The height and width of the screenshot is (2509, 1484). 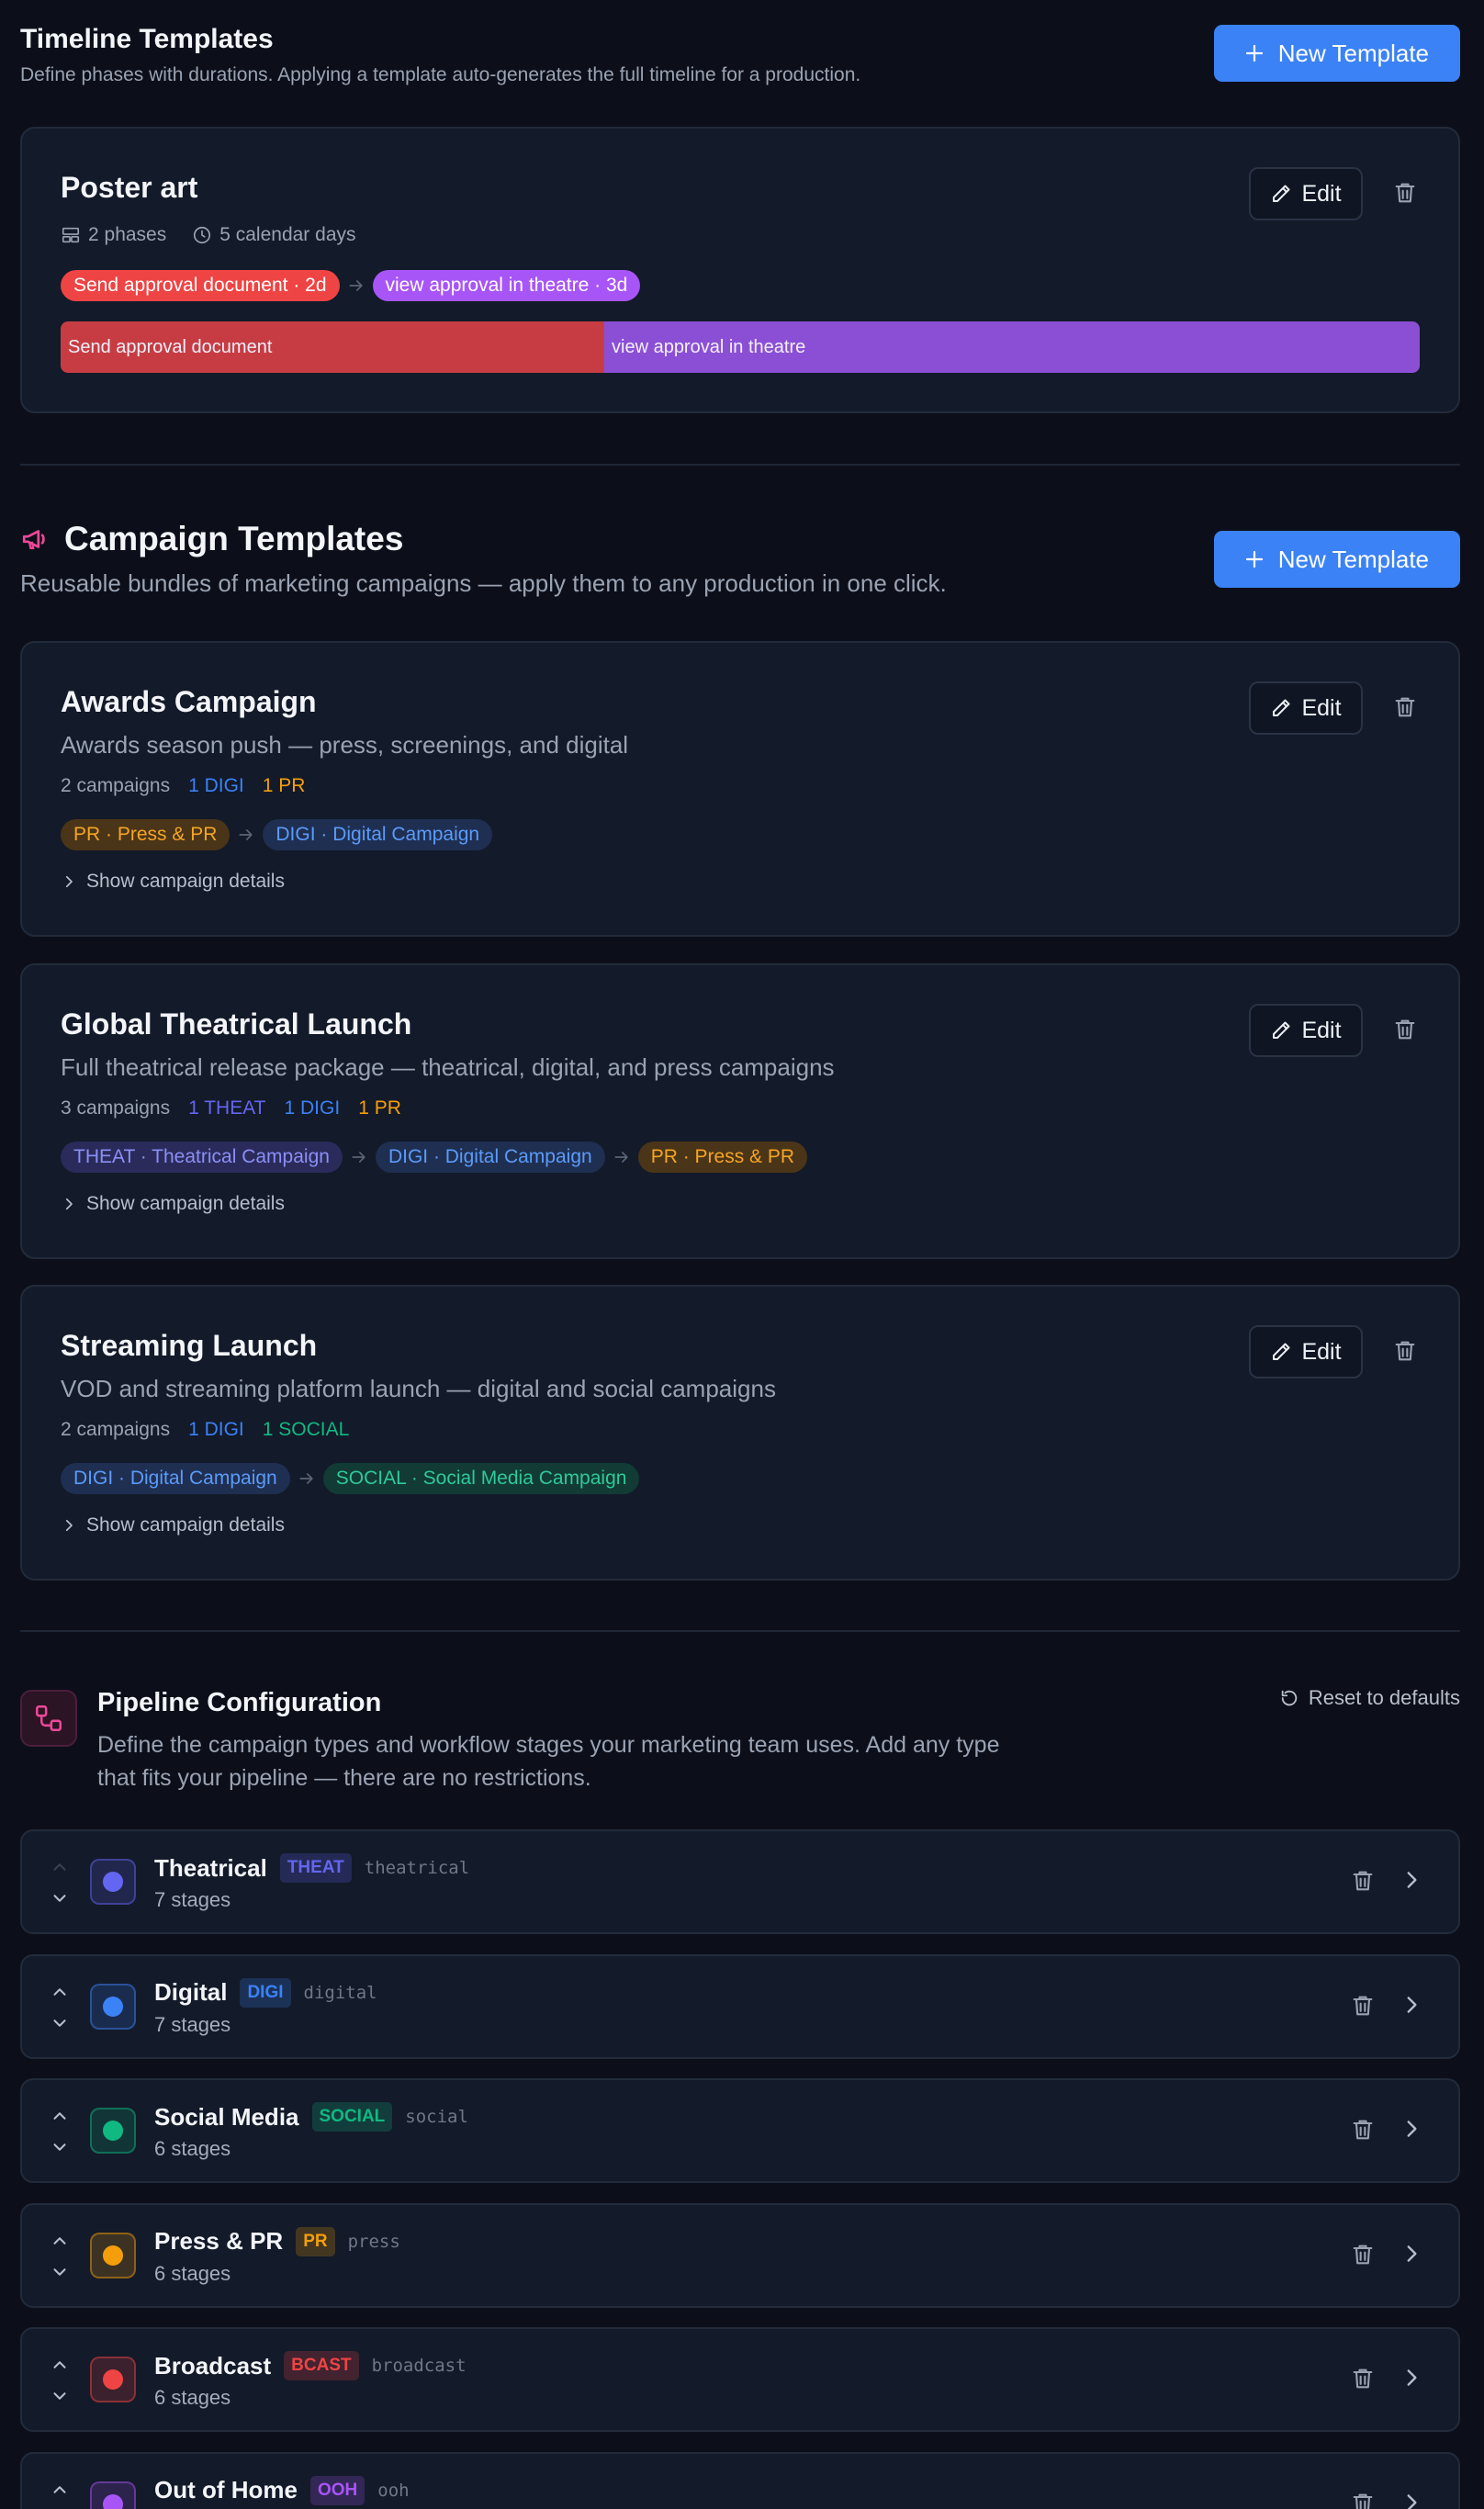 What do you see at coordinates (129, 187) in the screenshot?
I see `timeline-template-name: Poster art` at bounding box center [129, 187].